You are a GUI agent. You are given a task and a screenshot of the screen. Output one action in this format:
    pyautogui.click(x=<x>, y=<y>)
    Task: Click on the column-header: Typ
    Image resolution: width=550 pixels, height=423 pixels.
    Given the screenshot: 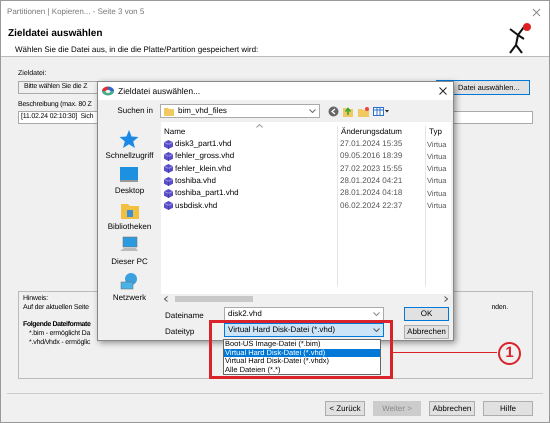 What is the action you would take?
    pyautogui.click(x=438, y=132)
    